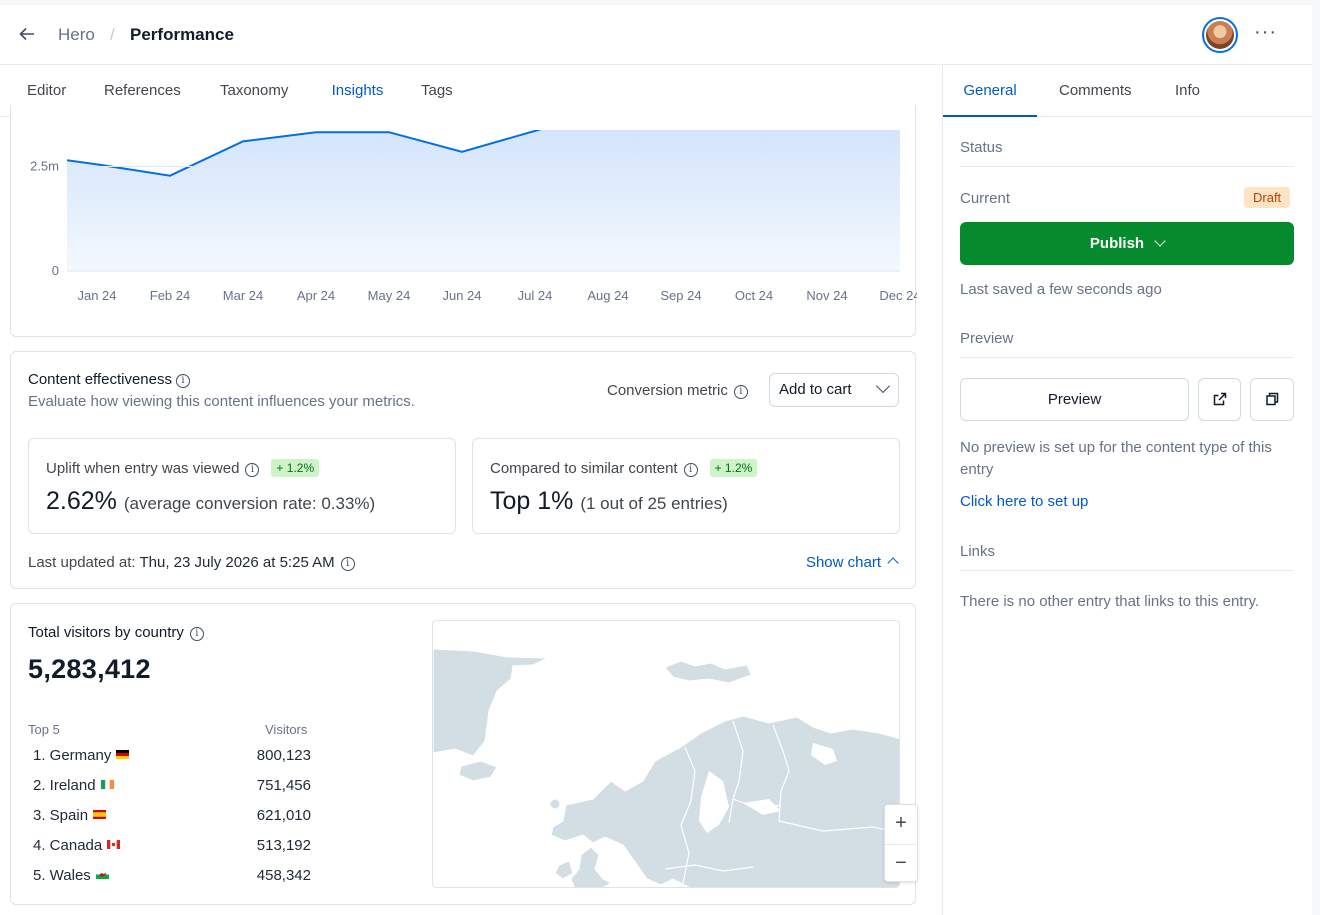  Describe the element at coordinates (64, 785) in the screenshot. I see `country-name: 2. Ireland` at that location.